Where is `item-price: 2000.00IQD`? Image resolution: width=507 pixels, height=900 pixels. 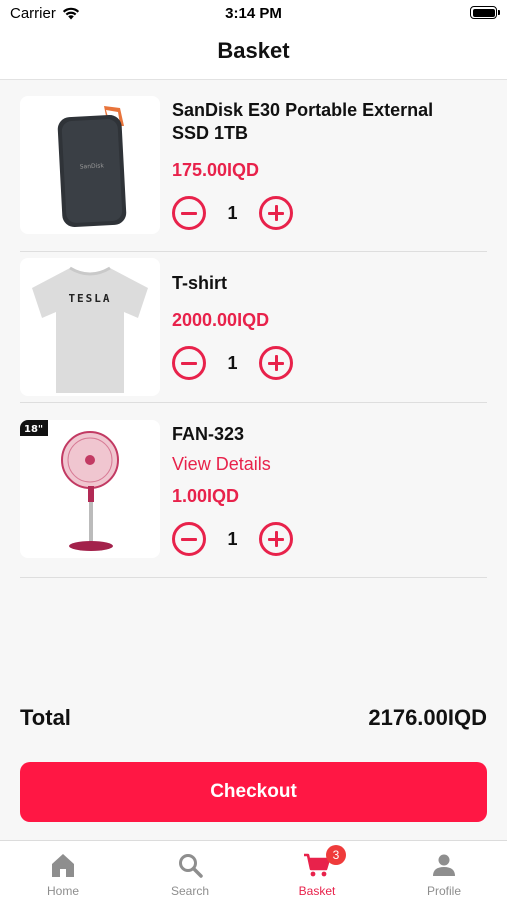
item-price: 2000.00IQD is located at coordinates (221, 320).